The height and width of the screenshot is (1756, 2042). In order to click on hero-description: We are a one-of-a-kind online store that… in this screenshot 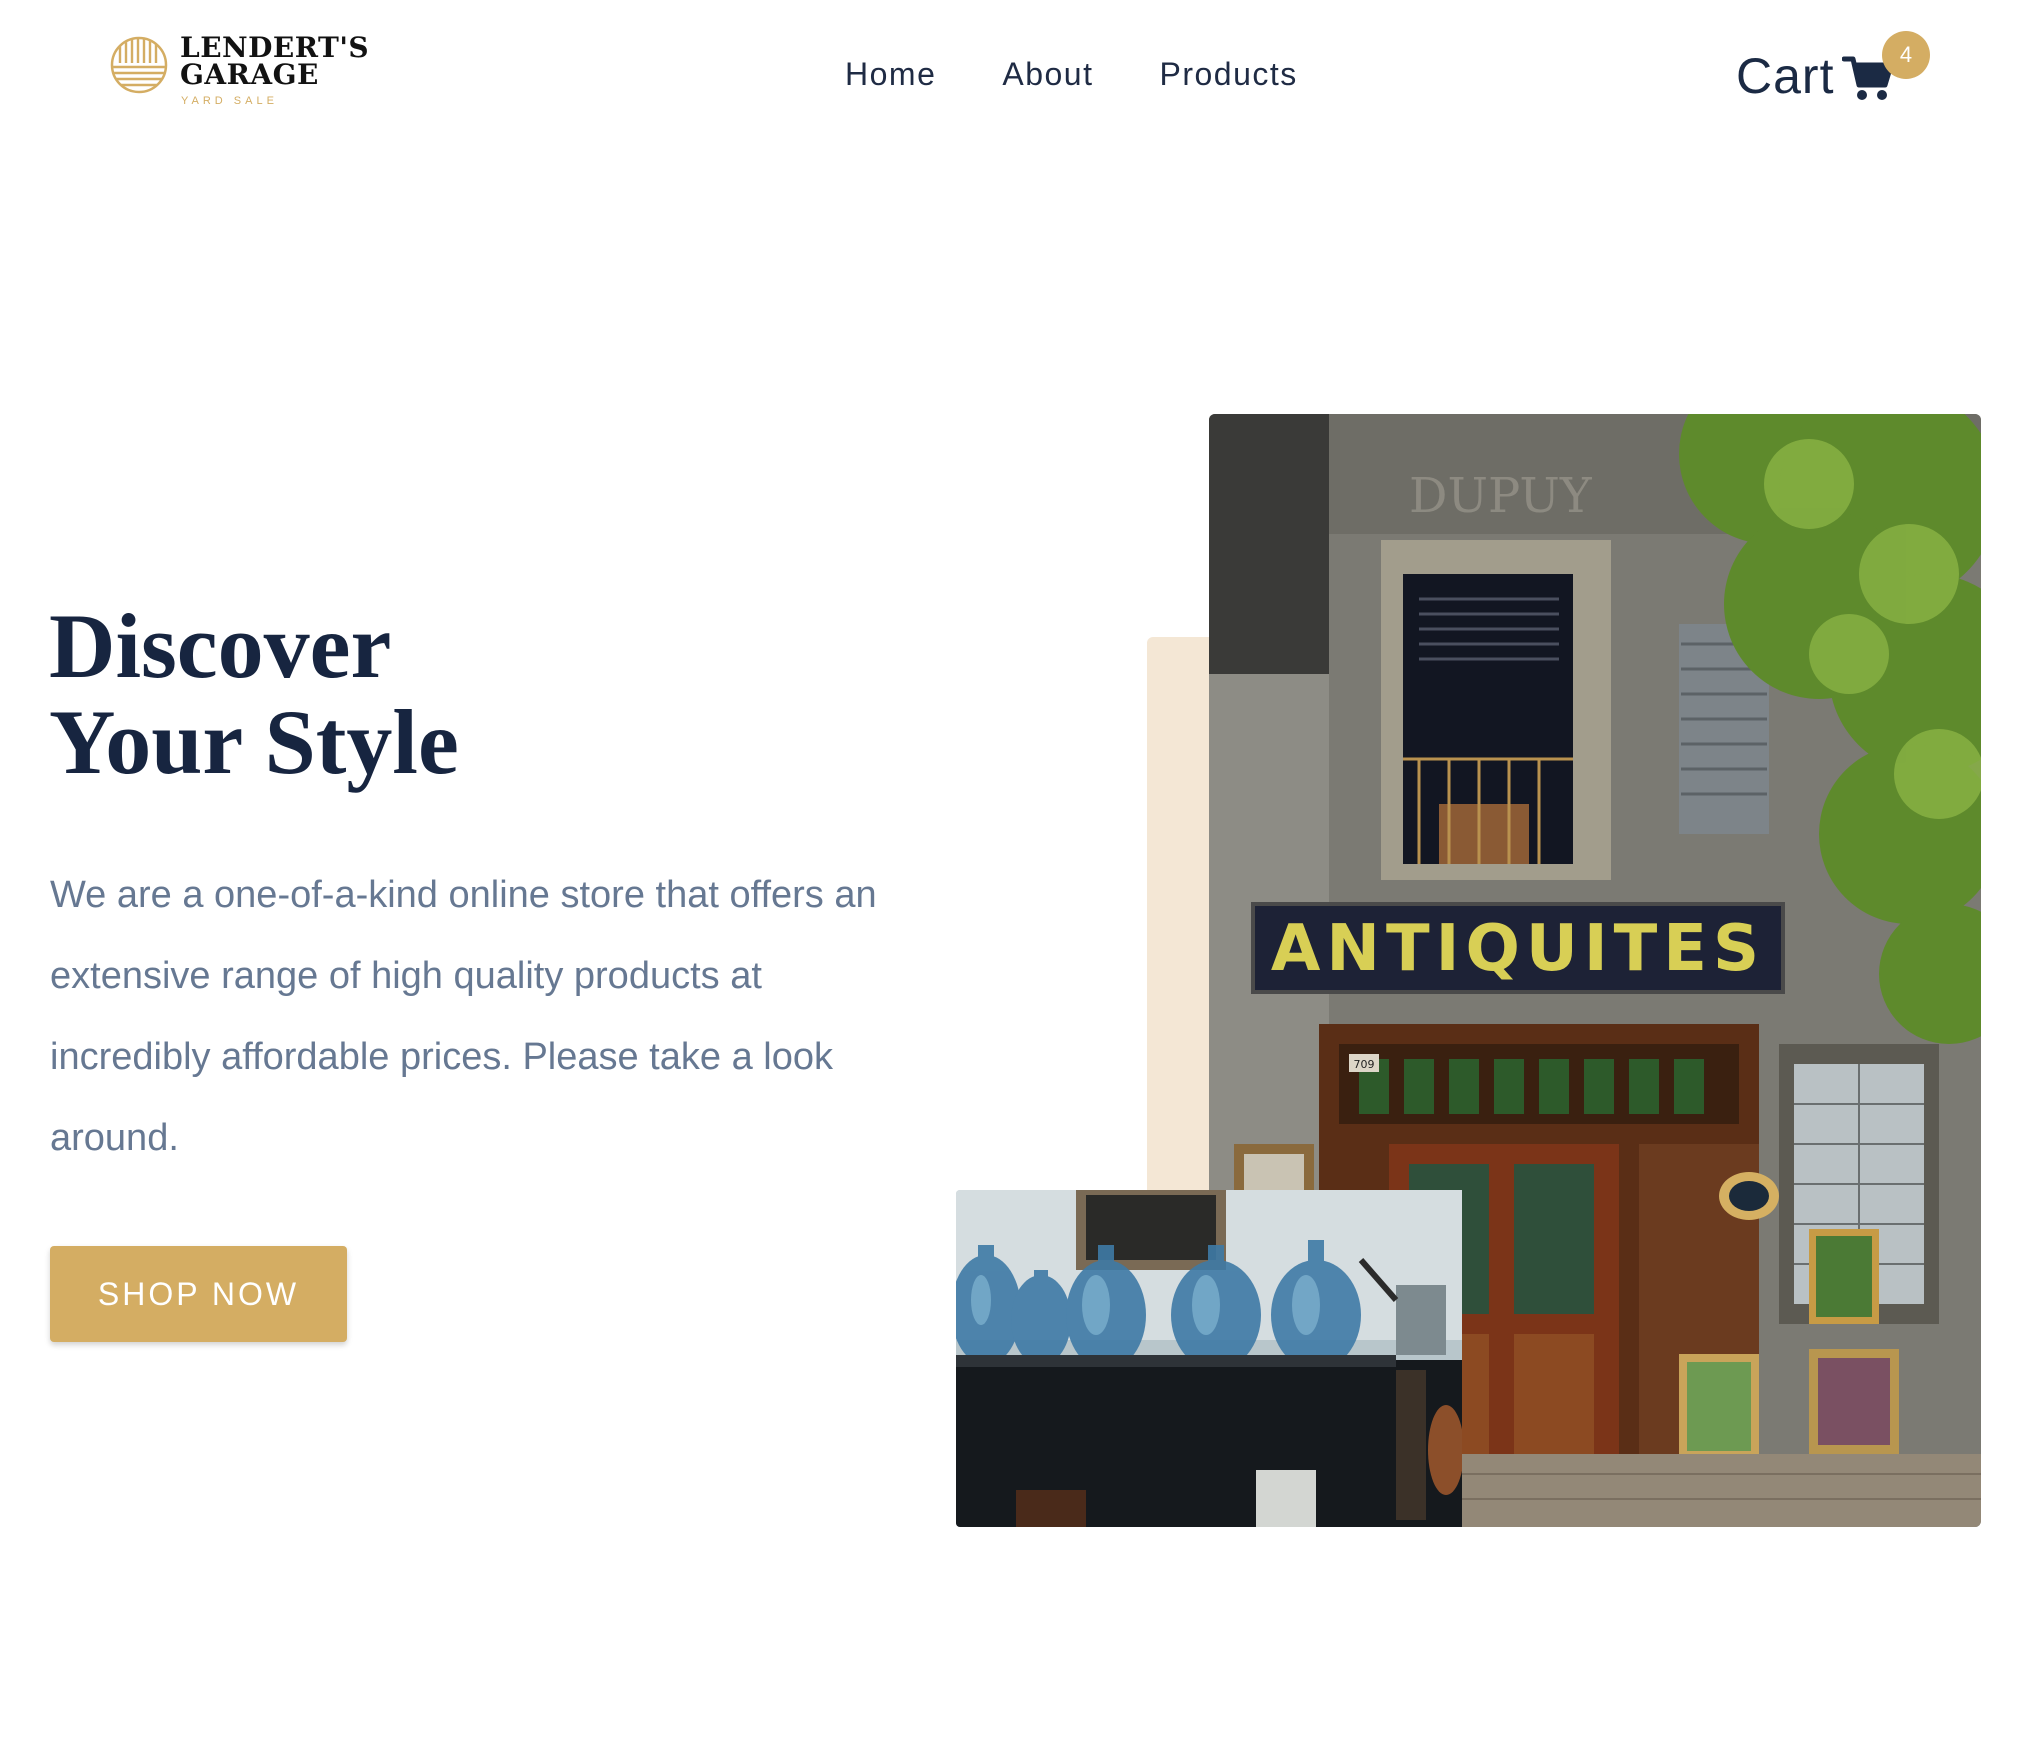, I will do `click(463, 1016)`.